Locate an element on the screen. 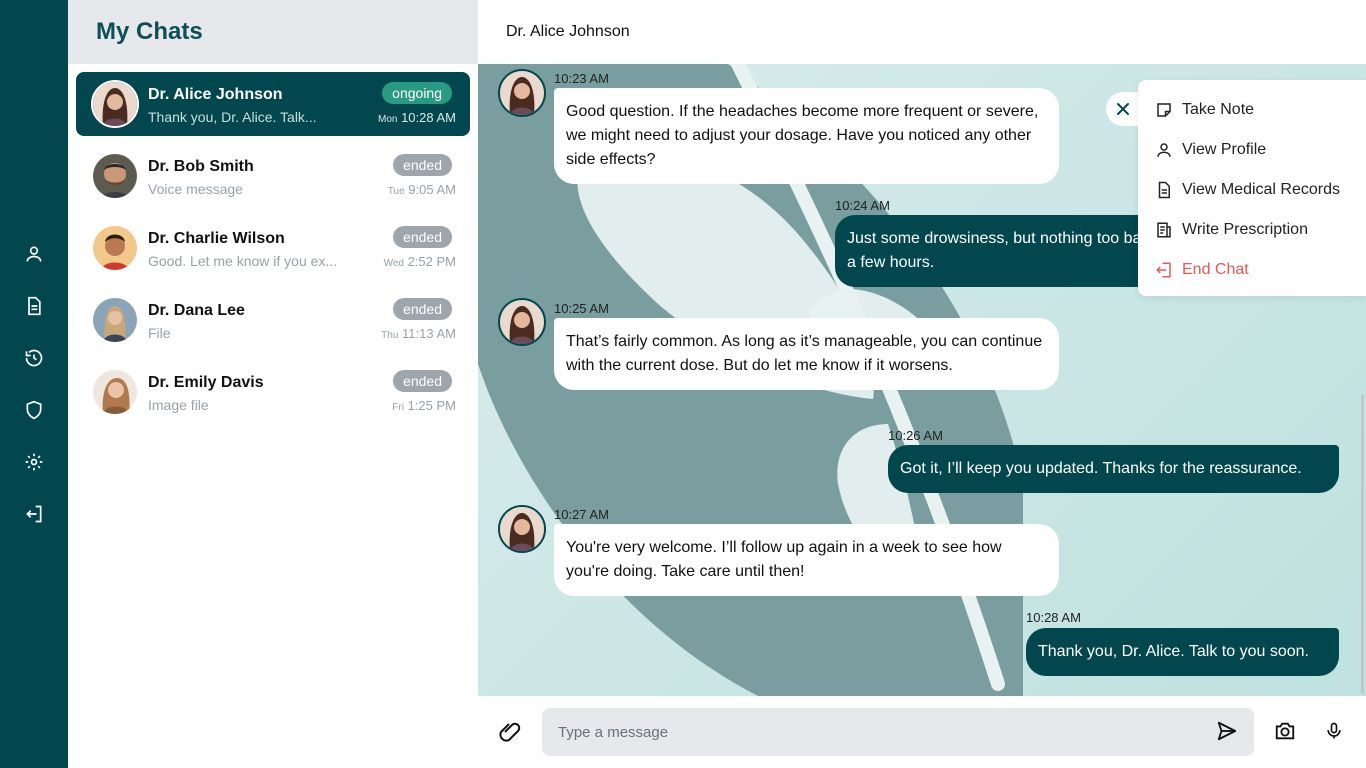  send-icon is located at coordinates (1228, 732).